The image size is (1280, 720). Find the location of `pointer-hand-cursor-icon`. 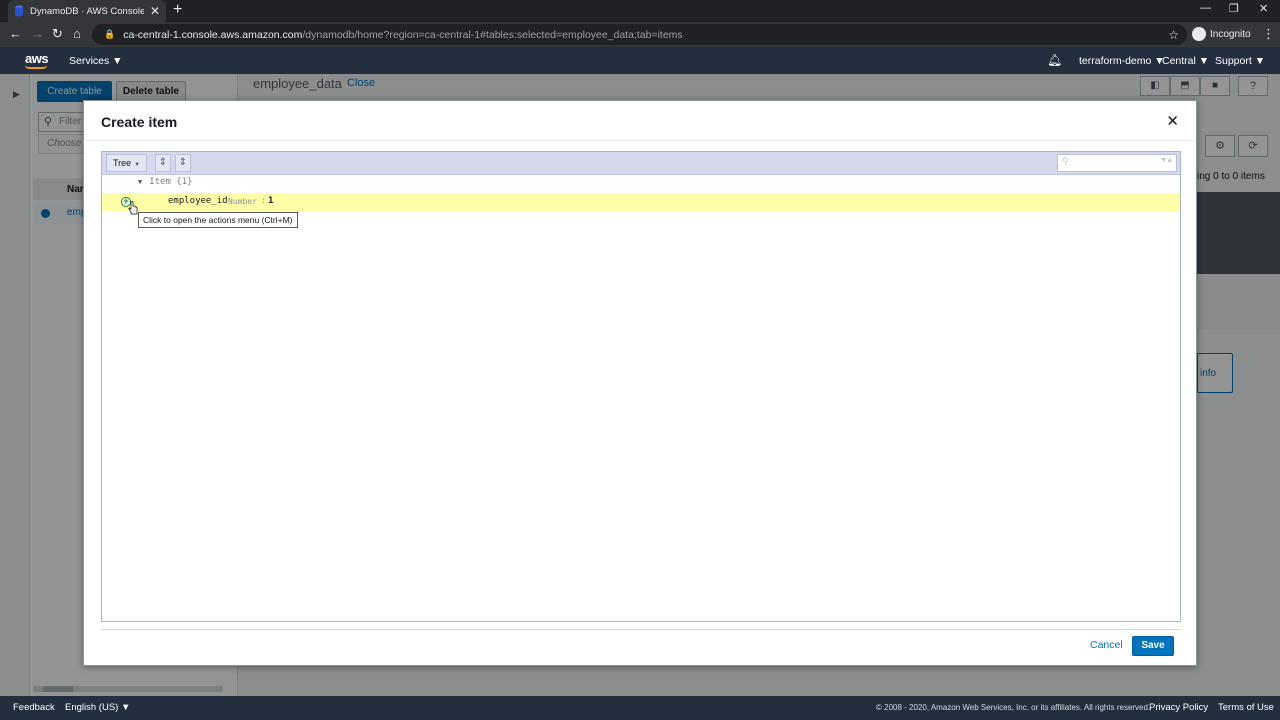

pointer-hand-cursor-icon is located at coordinates (133, 208).